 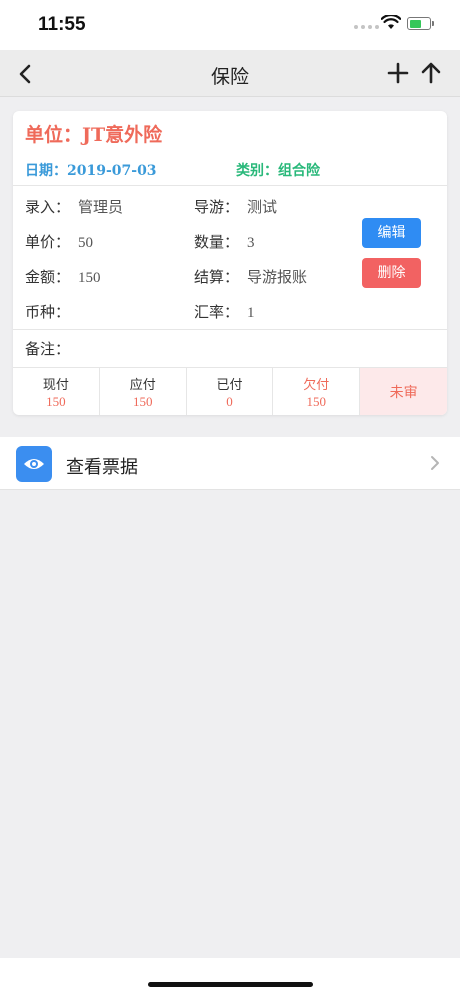 What do you see at coordinates (89, 278) in the screenshot?
I see `amount-value: 150` at bounding box center [89, 278].